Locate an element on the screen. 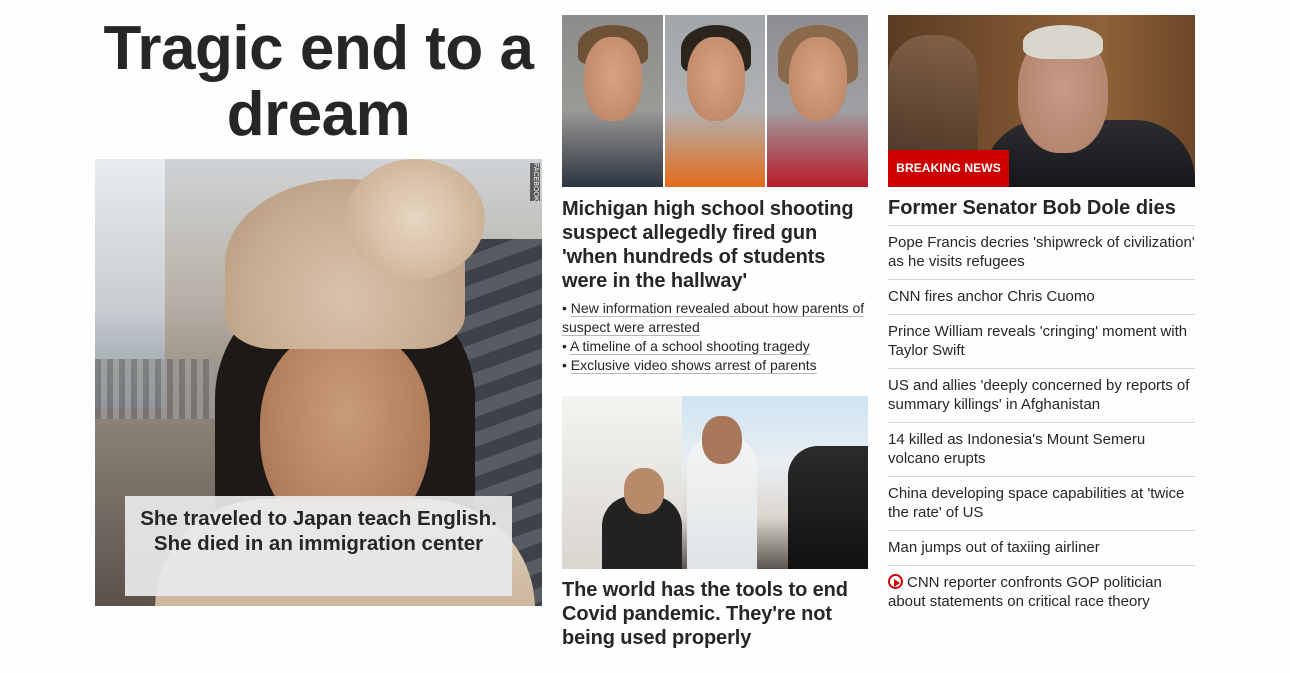 The height and width of the screenshot is (673, 1290). photo-patient-head is located at coordinates (644, 491).